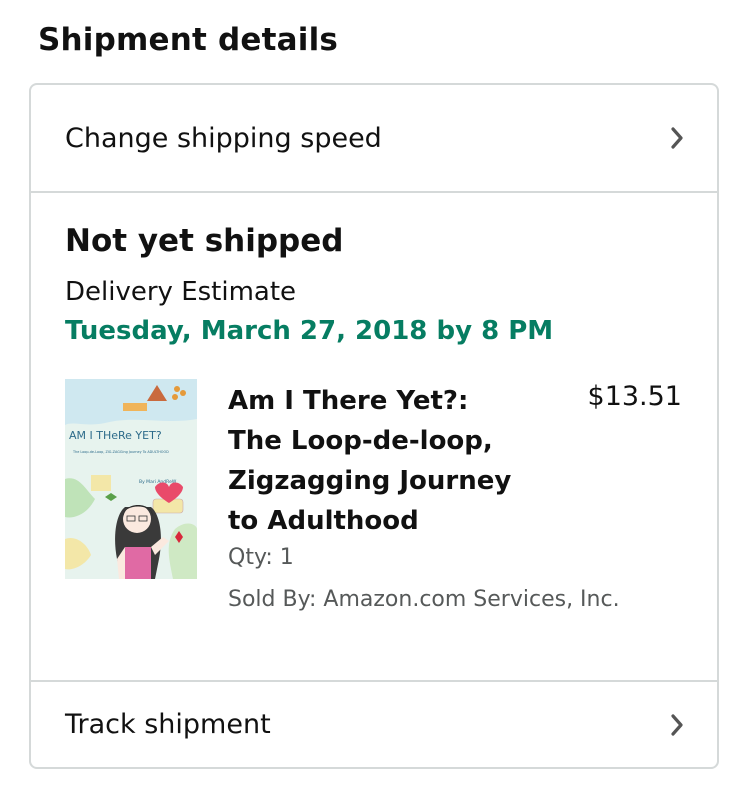 The height and width of the screenshot is (802, 744). What do you see at coordinates (634, 396) in the screenshot?
I see `item-price: $13.51` at bounding box center [634, 396].